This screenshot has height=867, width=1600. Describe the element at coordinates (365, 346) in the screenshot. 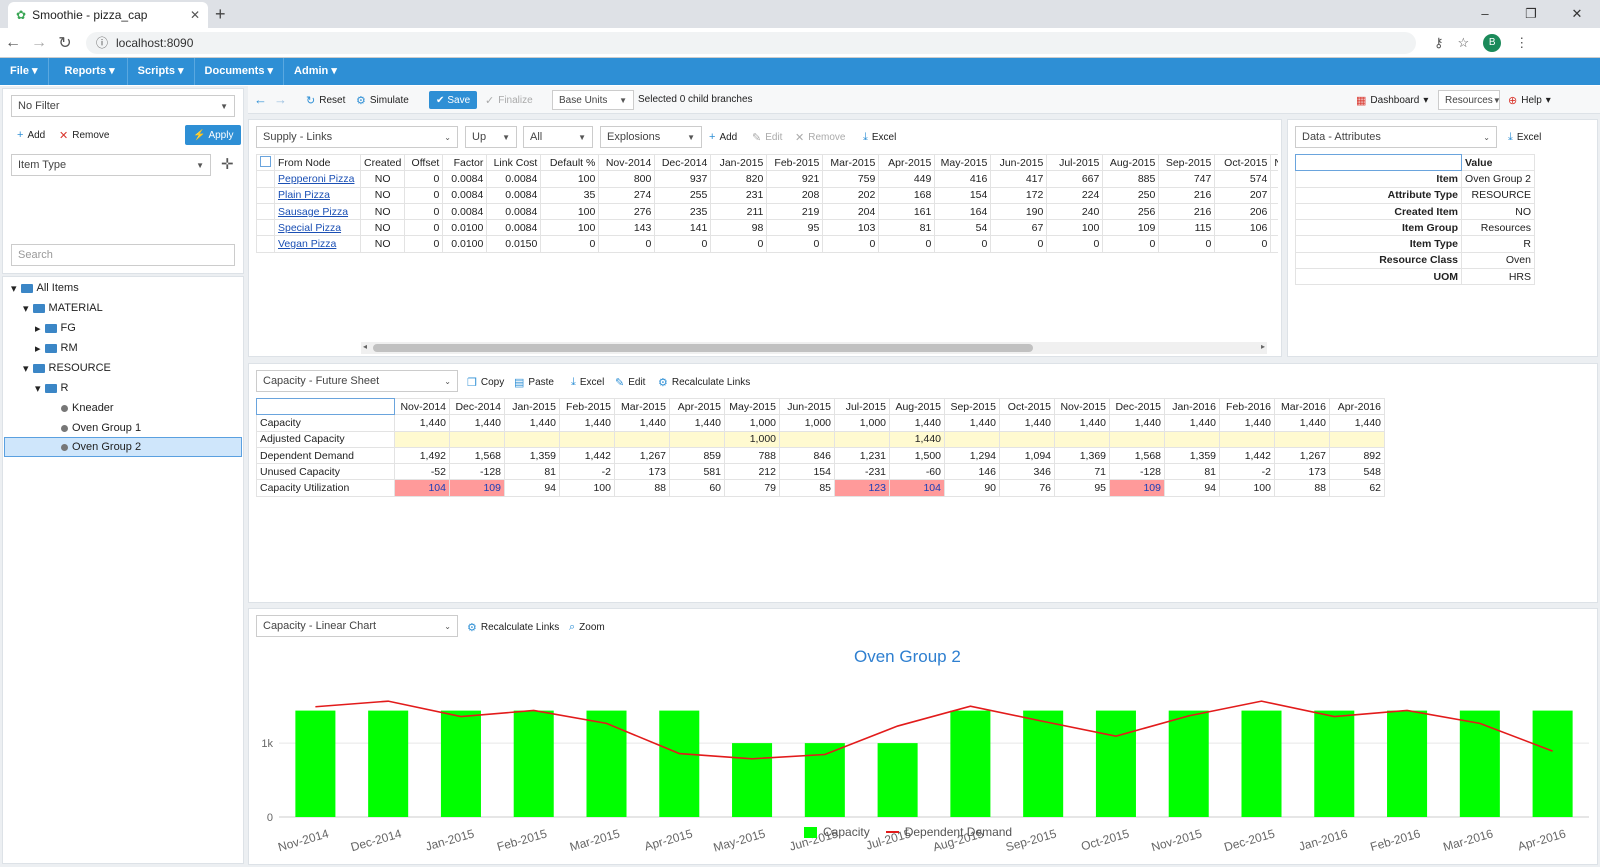

I see `scroll-left-icon: ◂` at that location.